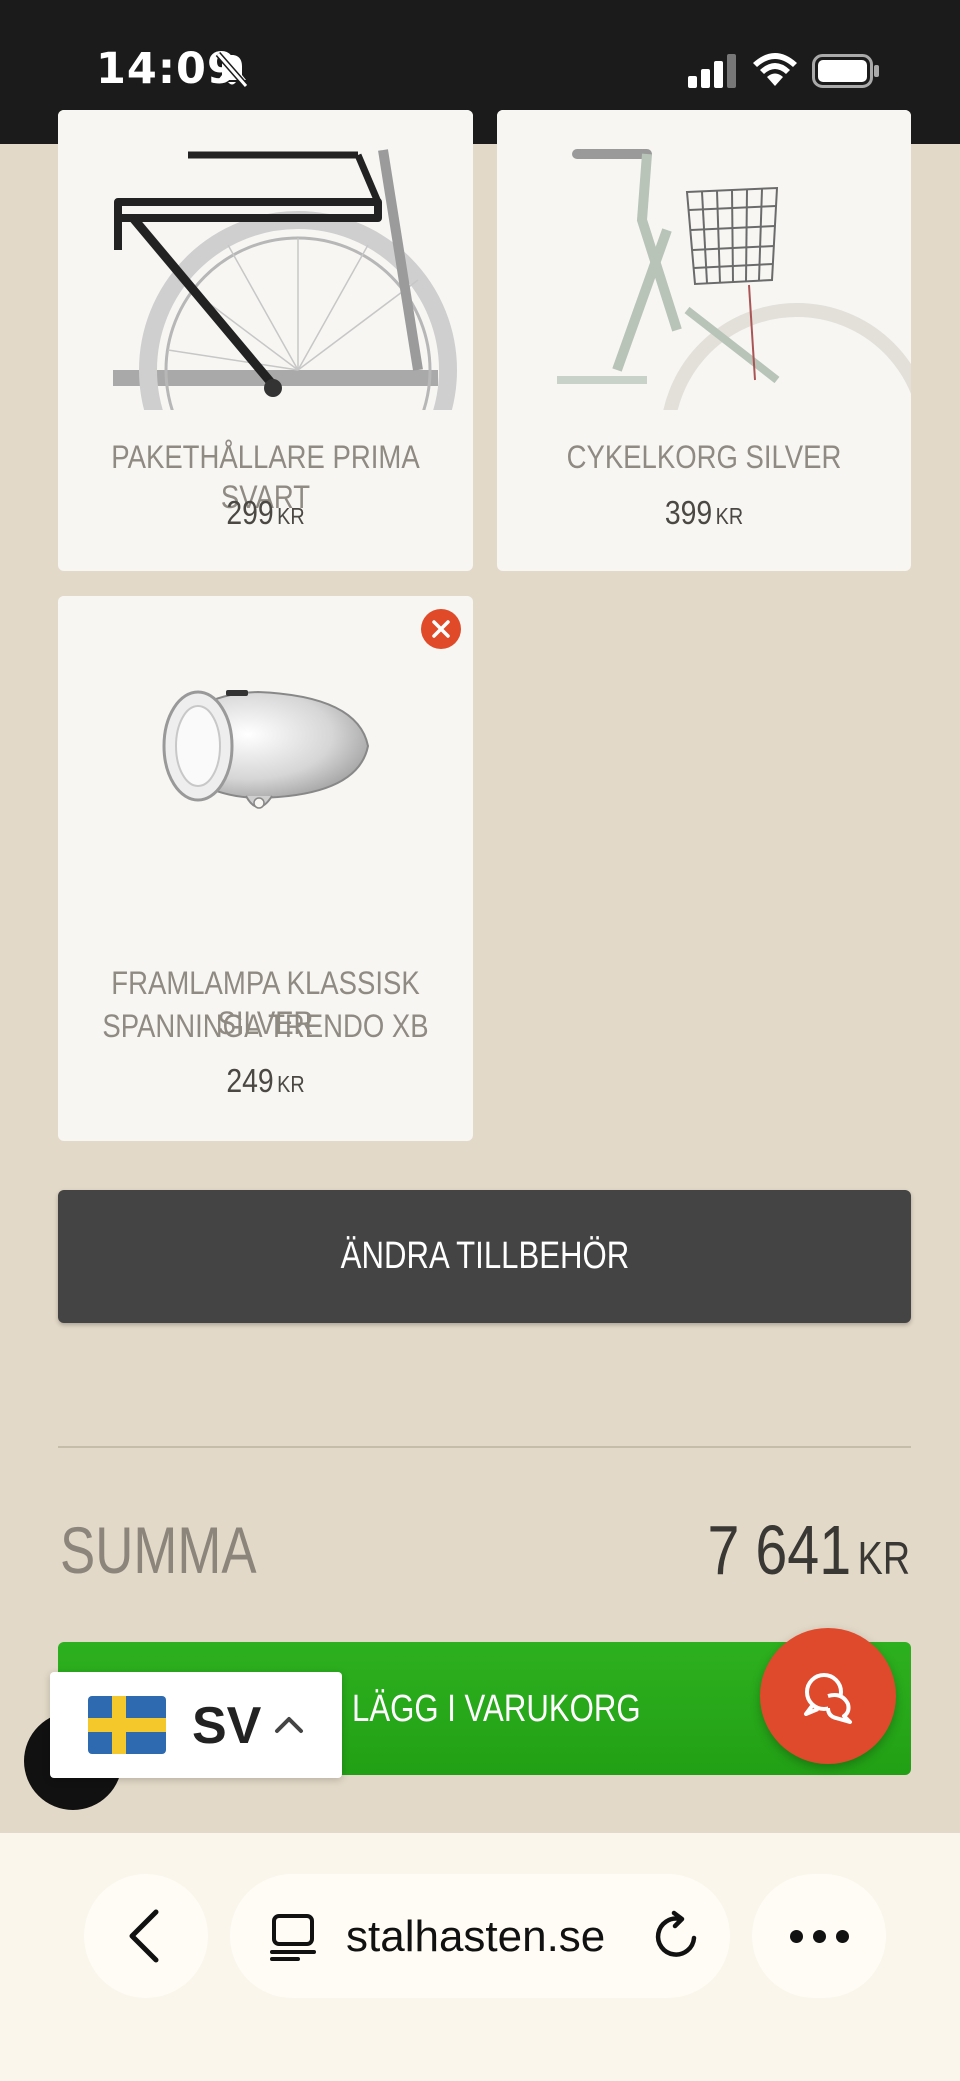 This screenshot has height=2081, width=960. What do you see at coordinates (688, 512) in the screenshot?
I see `price-value: 399` at bounding box center [688, 512].